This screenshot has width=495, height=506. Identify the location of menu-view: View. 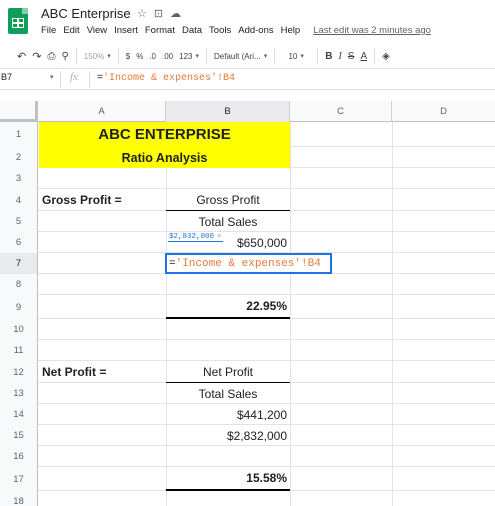
(99, 30).